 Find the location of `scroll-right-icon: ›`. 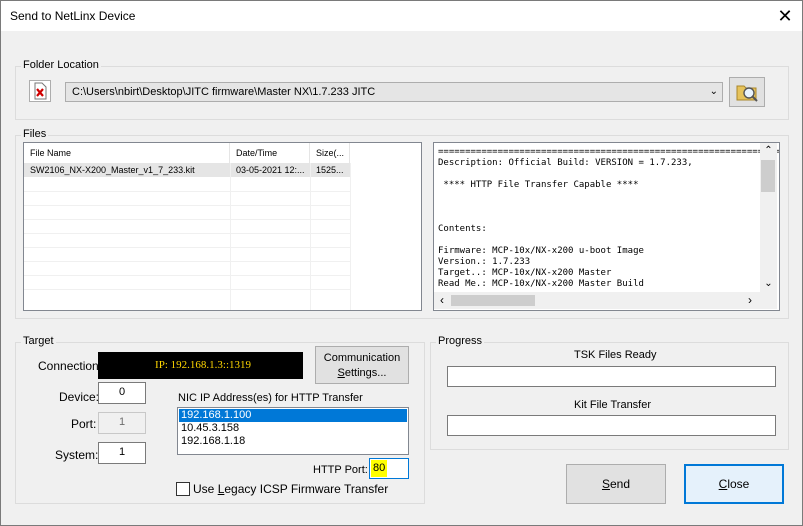

scroll-right-icon: › is located at coordinates (750, 300).